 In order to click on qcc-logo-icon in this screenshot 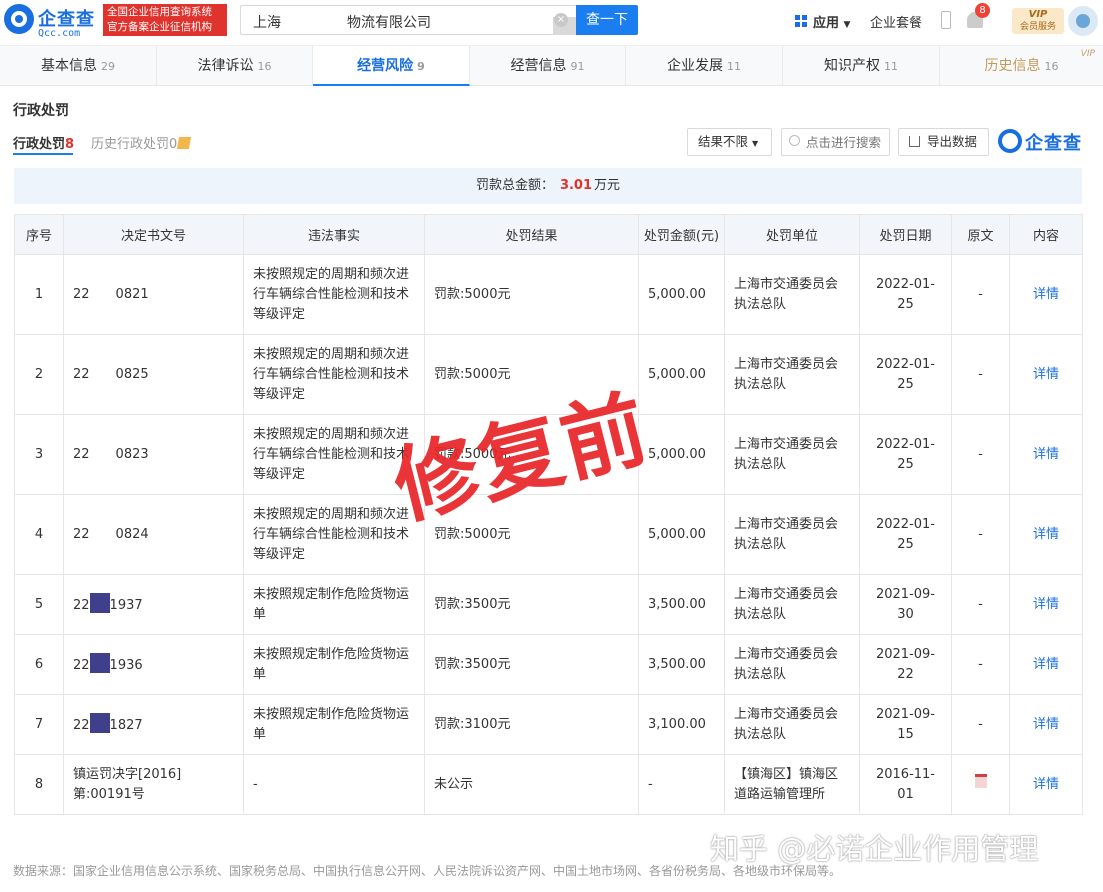, I will do `click(19, 19)`.